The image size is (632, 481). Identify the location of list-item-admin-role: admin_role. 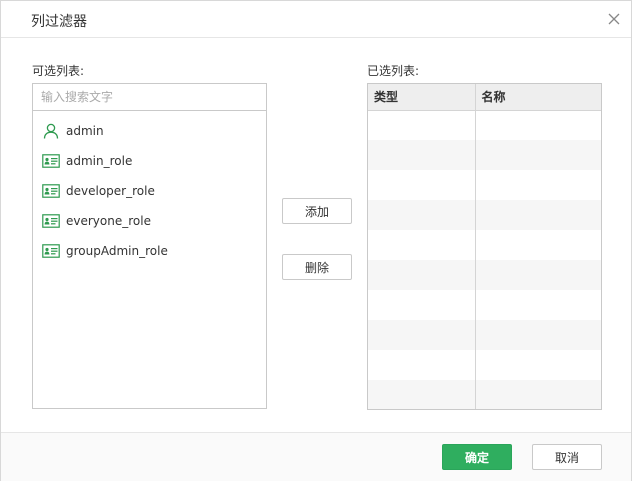
(149, 161).